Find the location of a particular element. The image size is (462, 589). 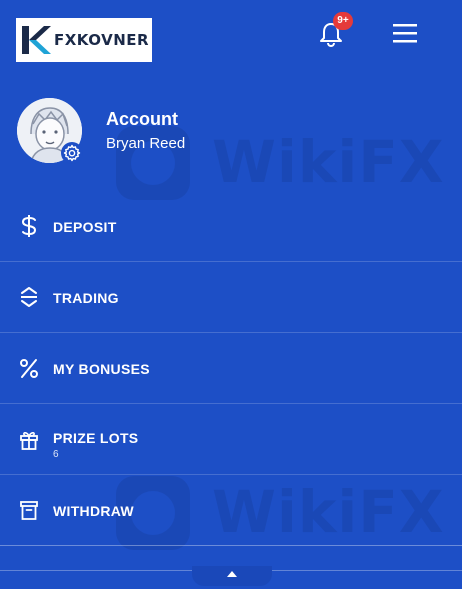

expand-tab is located at coordinates (232, 576).